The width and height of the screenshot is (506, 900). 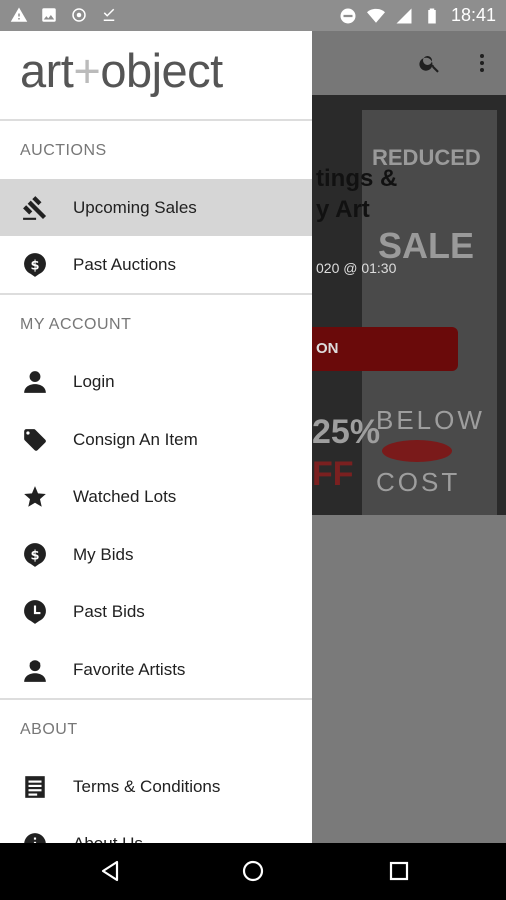 What do you see at coordinates (356, 194) in the screenshot?
I see `sale-title: tings & y Art` at bounding box center [356, 194].